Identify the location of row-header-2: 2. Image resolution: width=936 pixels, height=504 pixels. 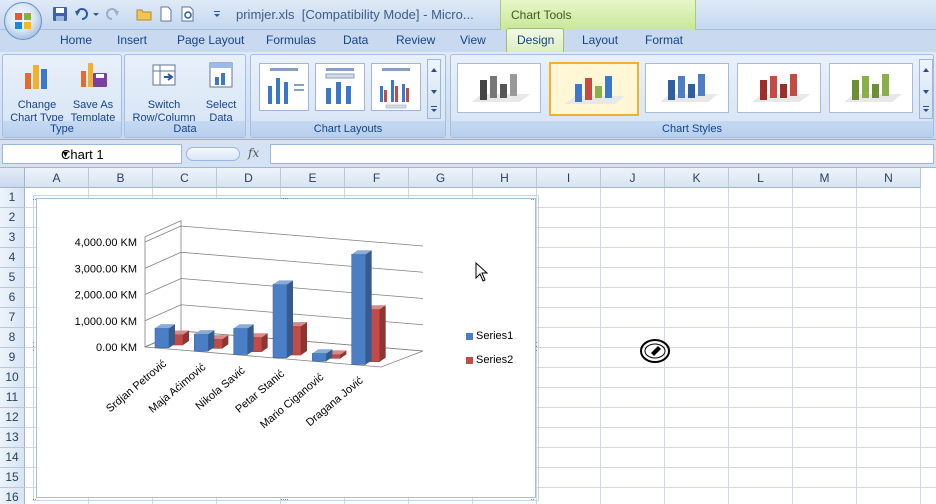
(12, 218).